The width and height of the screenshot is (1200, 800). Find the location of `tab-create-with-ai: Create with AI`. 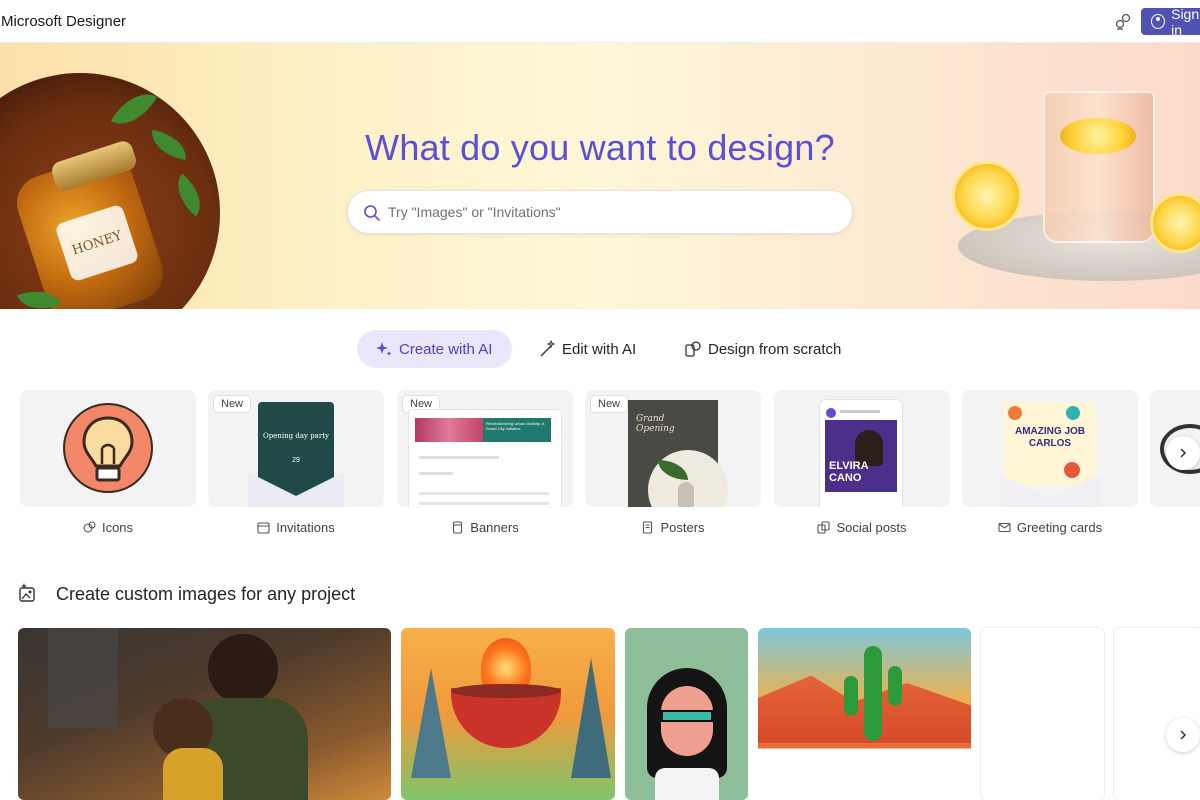

tab-create-with-ai: Create with AI is located at coordinates (434, 349).